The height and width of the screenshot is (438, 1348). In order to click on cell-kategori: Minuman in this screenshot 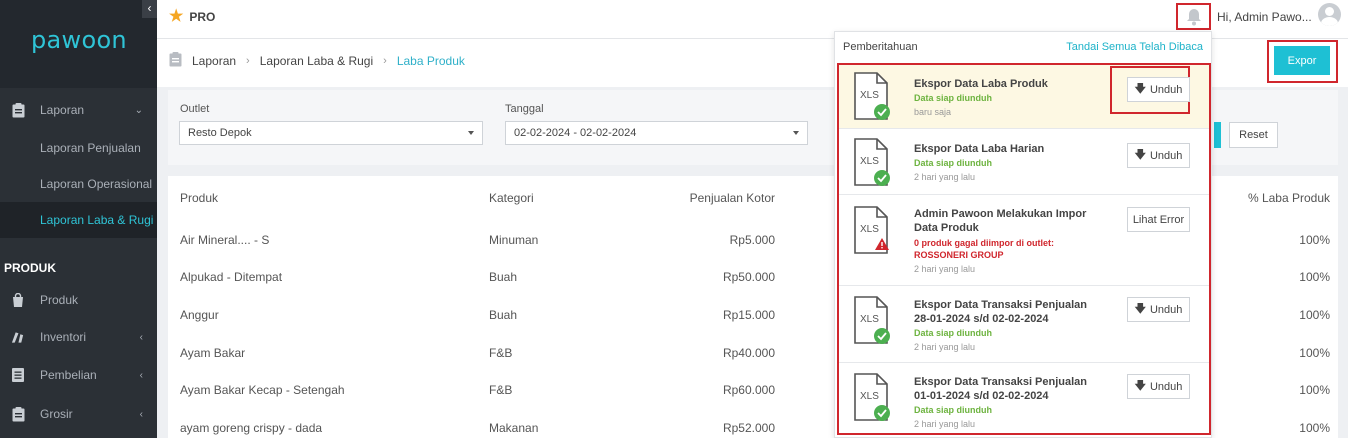, I will do `click(514, 240)`.